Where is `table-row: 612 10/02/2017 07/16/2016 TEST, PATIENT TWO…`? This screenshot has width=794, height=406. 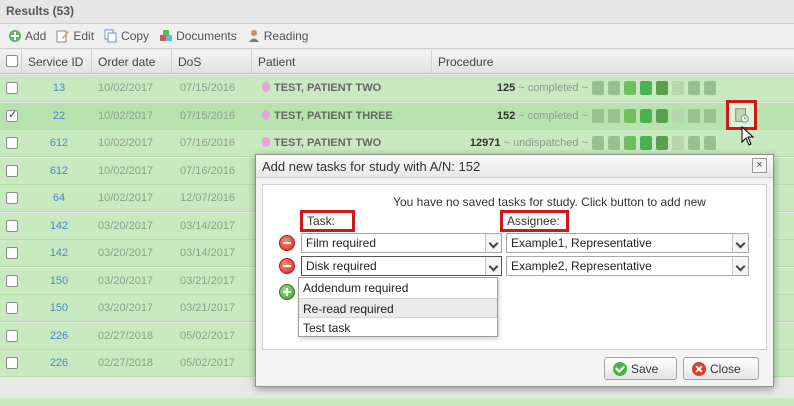
table-row: 612 10/02/2017 07/16/2016 TEST, PATIENT TWO… is located at coordinates (397, 143).